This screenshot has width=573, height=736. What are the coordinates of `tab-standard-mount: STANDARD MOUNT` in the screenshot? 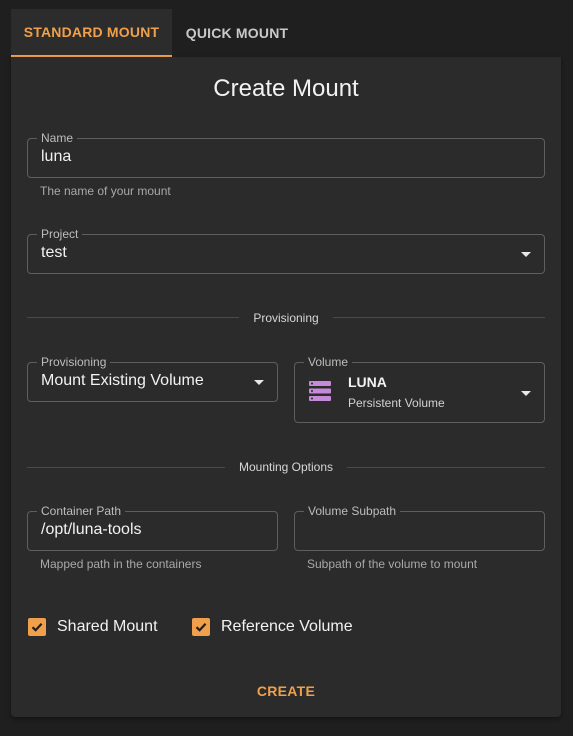 It's located at (91, 33).